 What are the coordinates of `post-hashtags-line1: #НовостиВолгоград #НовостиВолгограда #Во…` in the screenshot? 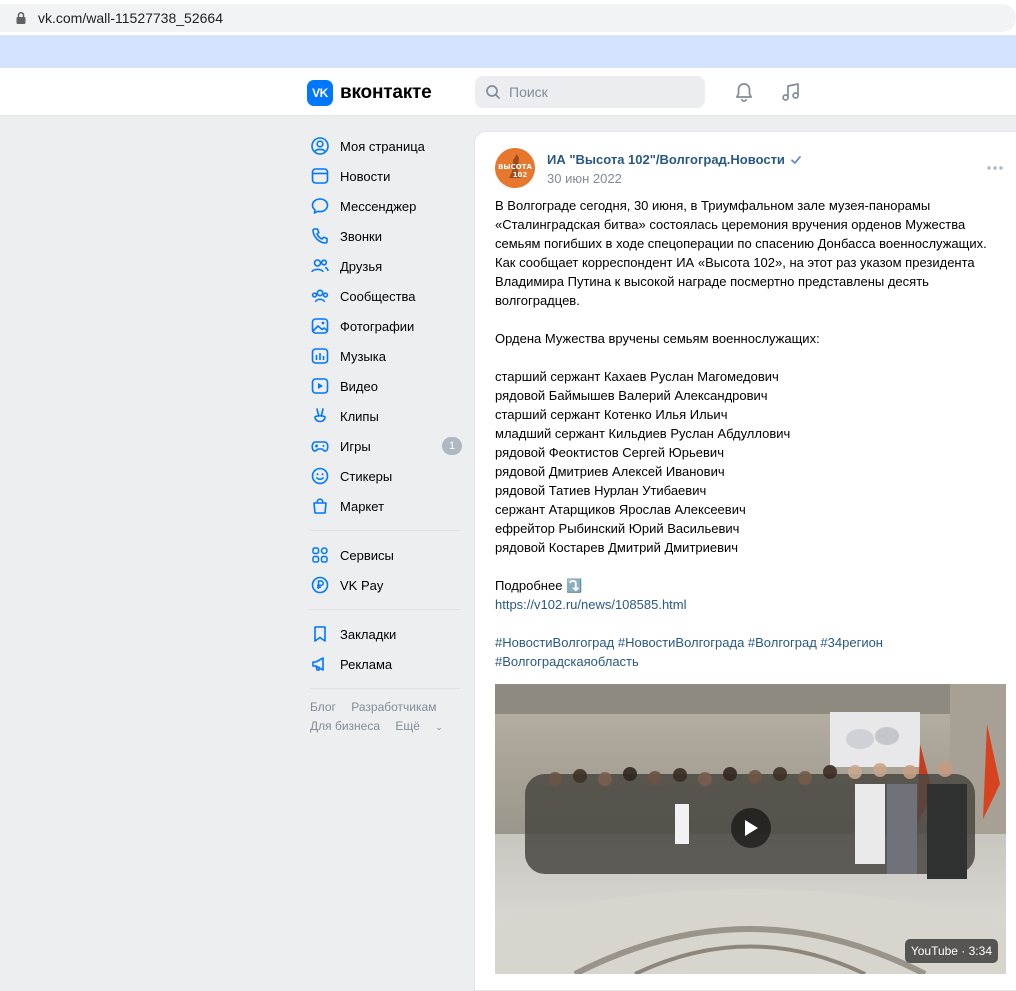 It's located at (747, 642).